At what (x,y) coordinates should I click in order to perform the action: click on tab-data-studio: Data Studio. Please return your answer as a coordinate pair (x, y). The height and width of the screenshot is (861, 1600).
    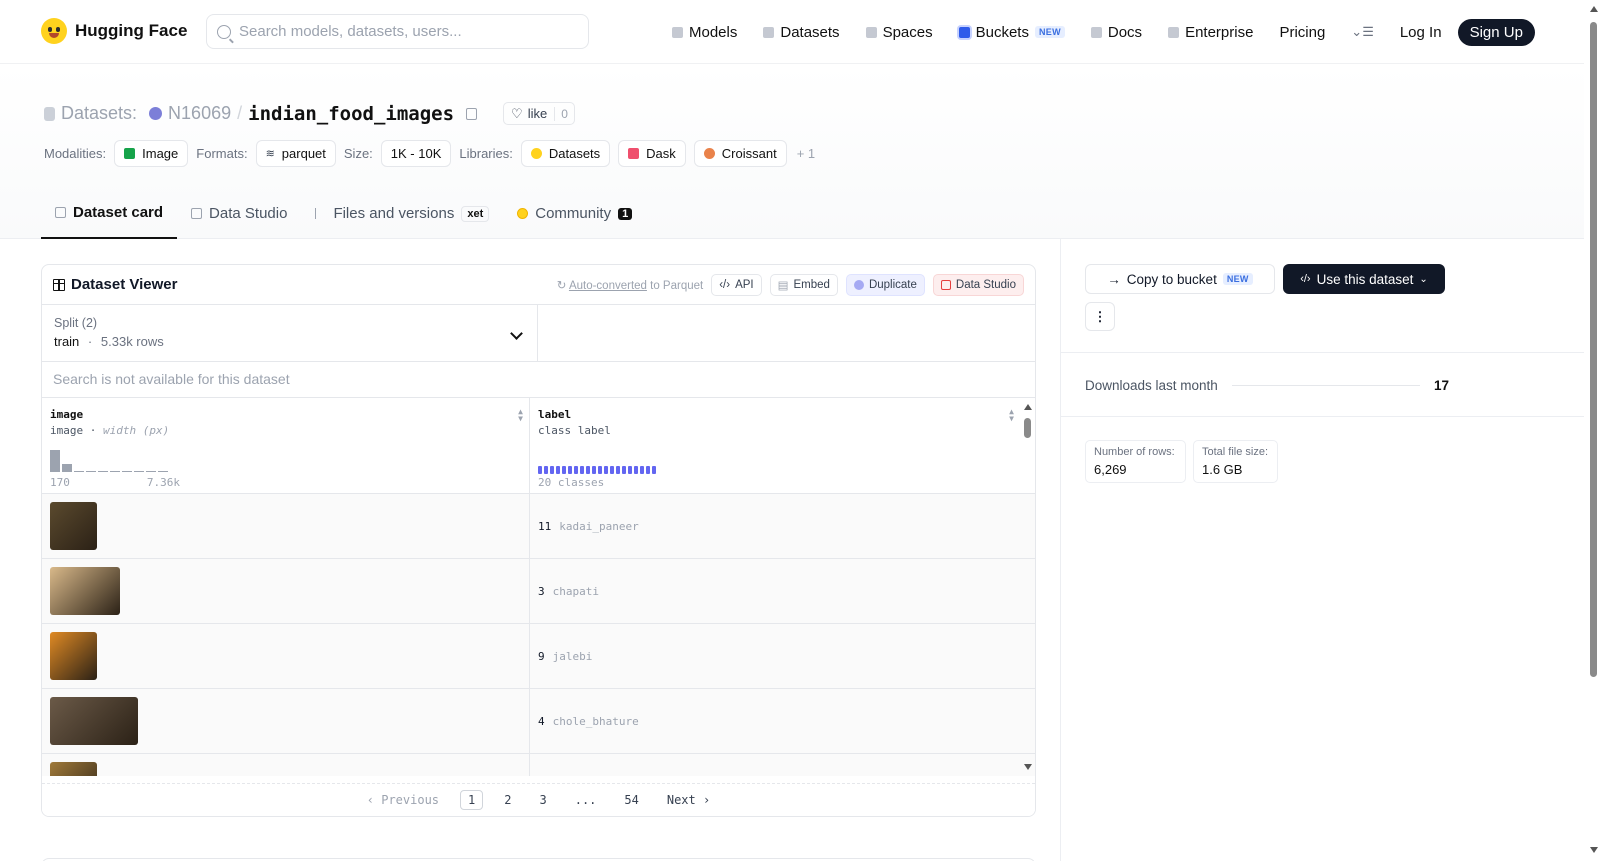
    Looking at the image, I should click on (239, 213).